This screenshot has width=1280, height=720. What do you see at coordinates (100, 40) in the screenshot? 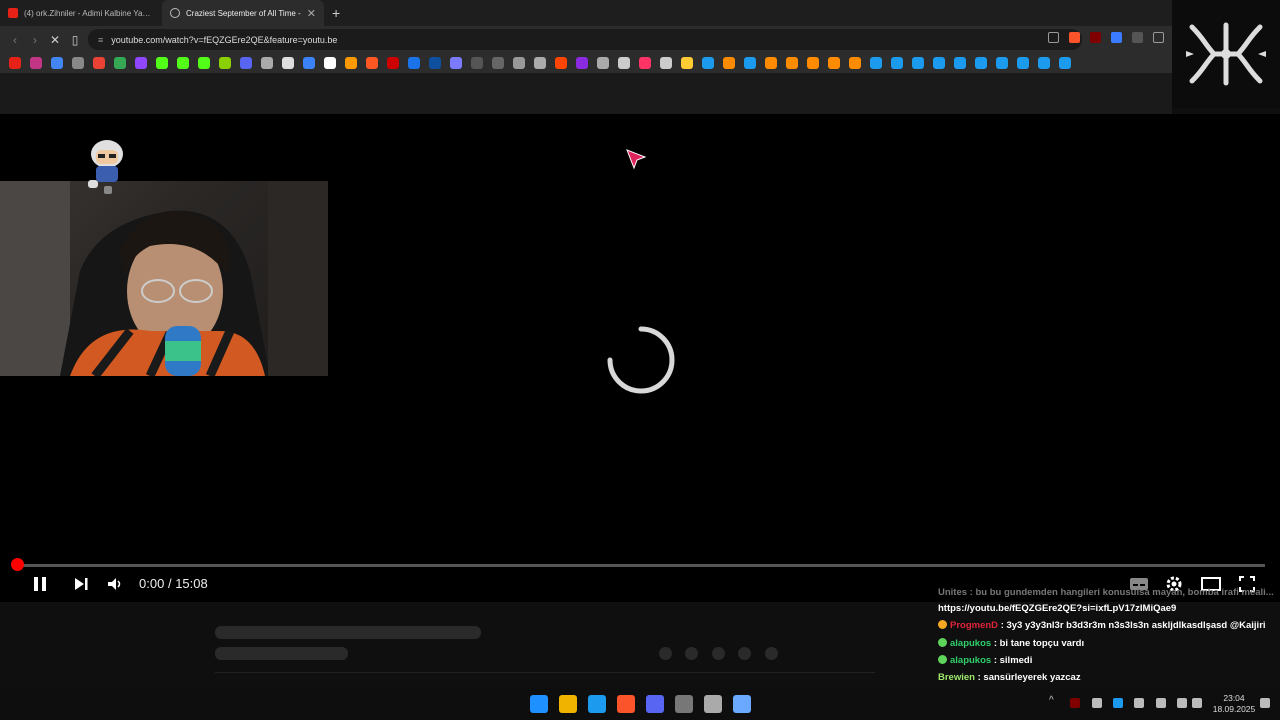
I see `site-info-icon: ≡` at bounding box center [100, 40].